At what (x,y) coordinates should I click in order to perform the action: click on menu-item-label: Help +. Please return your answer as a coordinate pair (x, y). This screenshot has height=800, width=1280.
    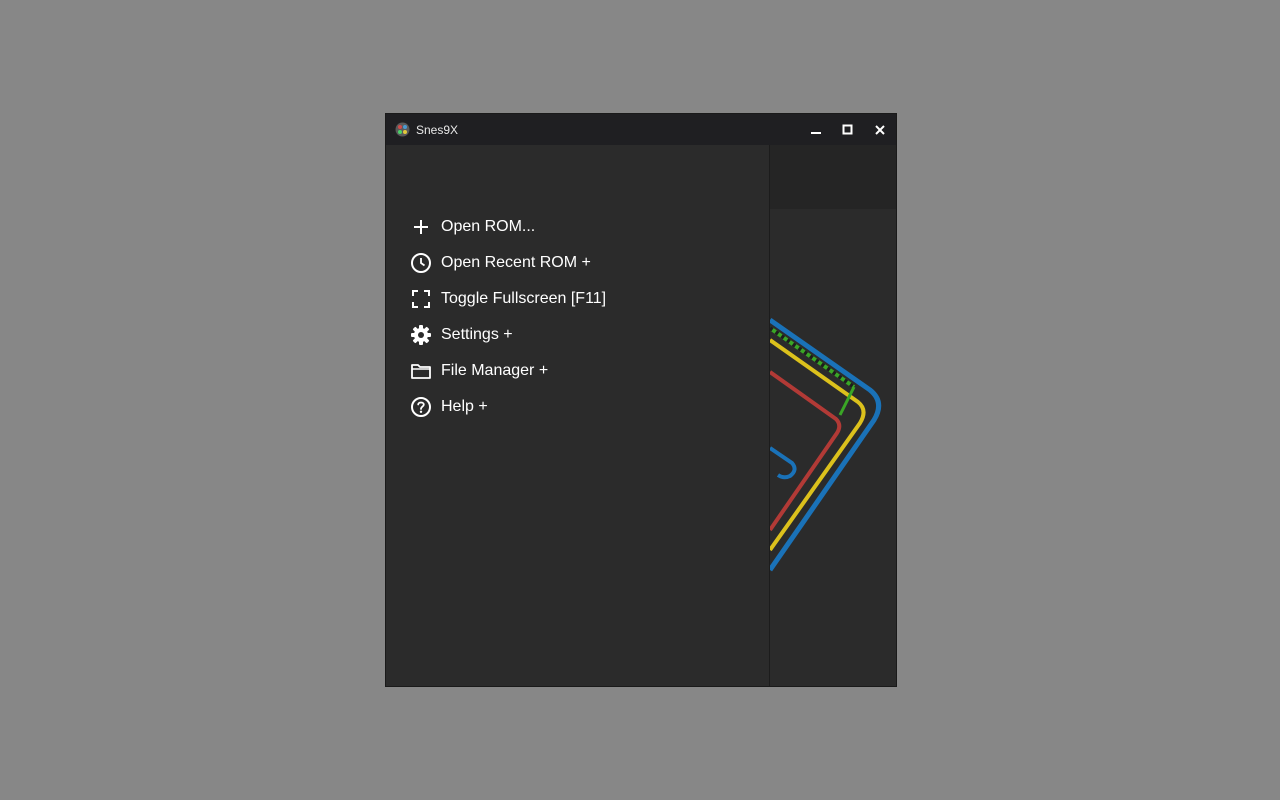
    Looking at the image, I should click on (464, 406).